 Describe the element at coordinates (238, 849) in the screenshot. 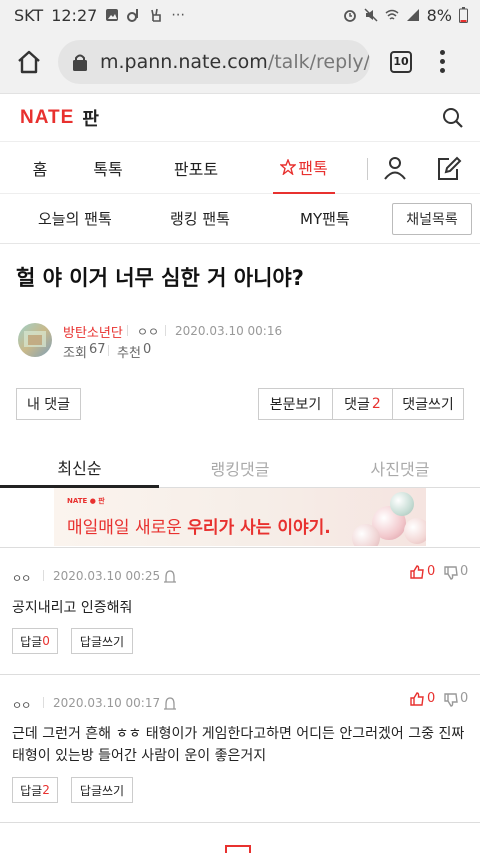

I see `pagination-box` at that location.